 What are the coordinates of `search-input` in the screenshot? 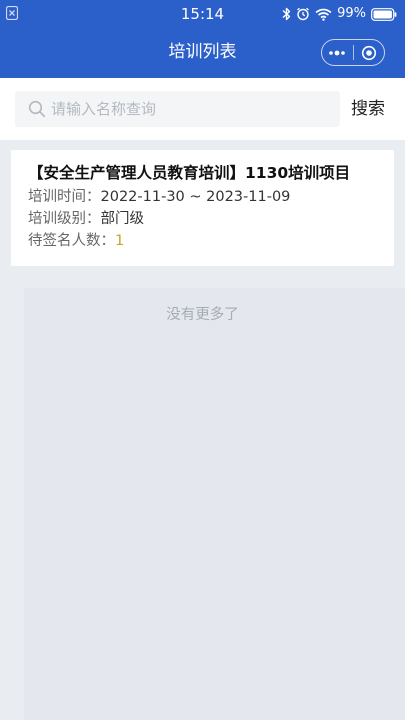 It's located at (191, 109).